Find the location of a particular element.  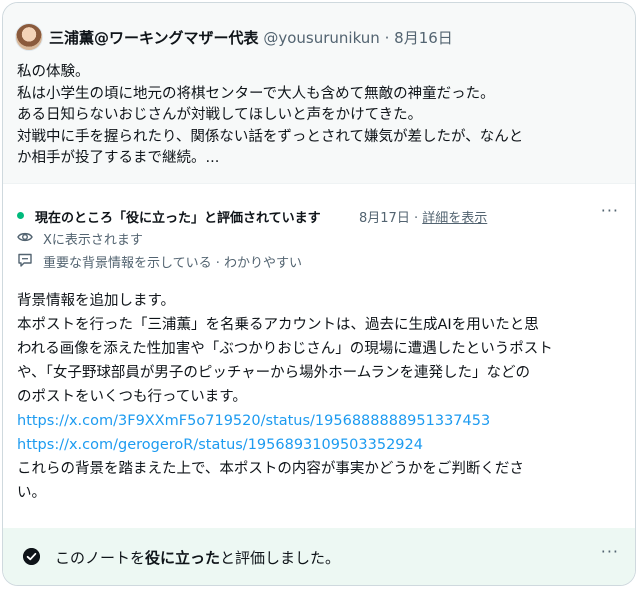

note-line: い。 is located at coordinates (31, 493).